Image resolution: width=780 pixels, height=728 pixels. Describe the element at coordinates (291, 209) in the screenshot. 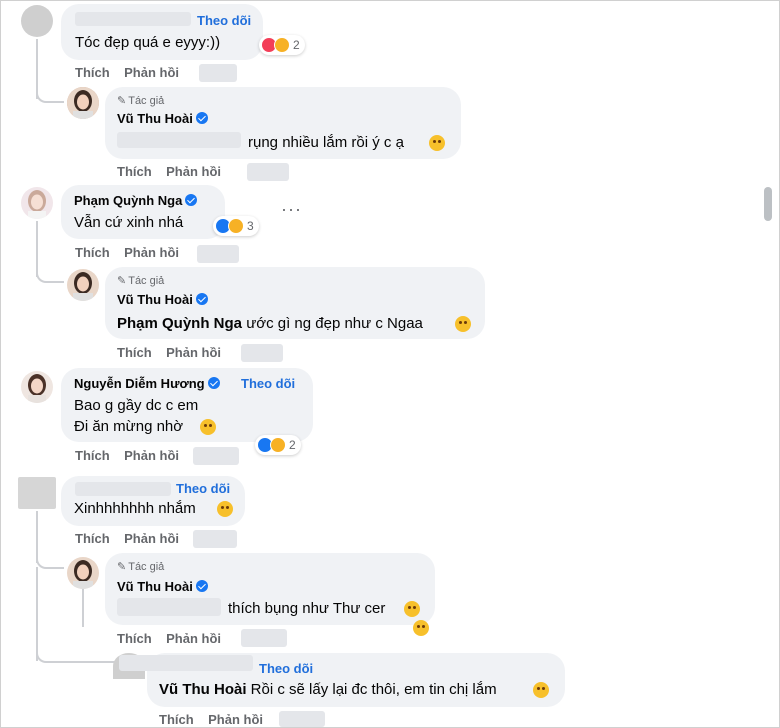

I see `more-options-icon: ···` at that location.